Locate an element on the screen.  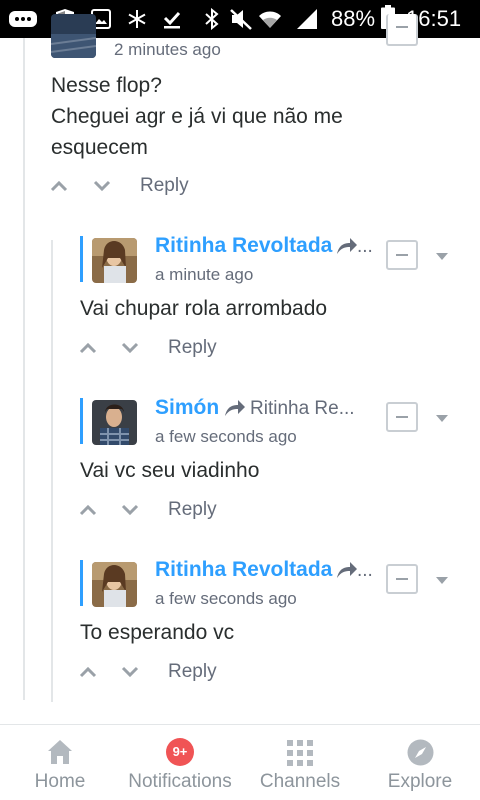
nav-notifications: 9+ Notifications is located at coordinates (180, 762).